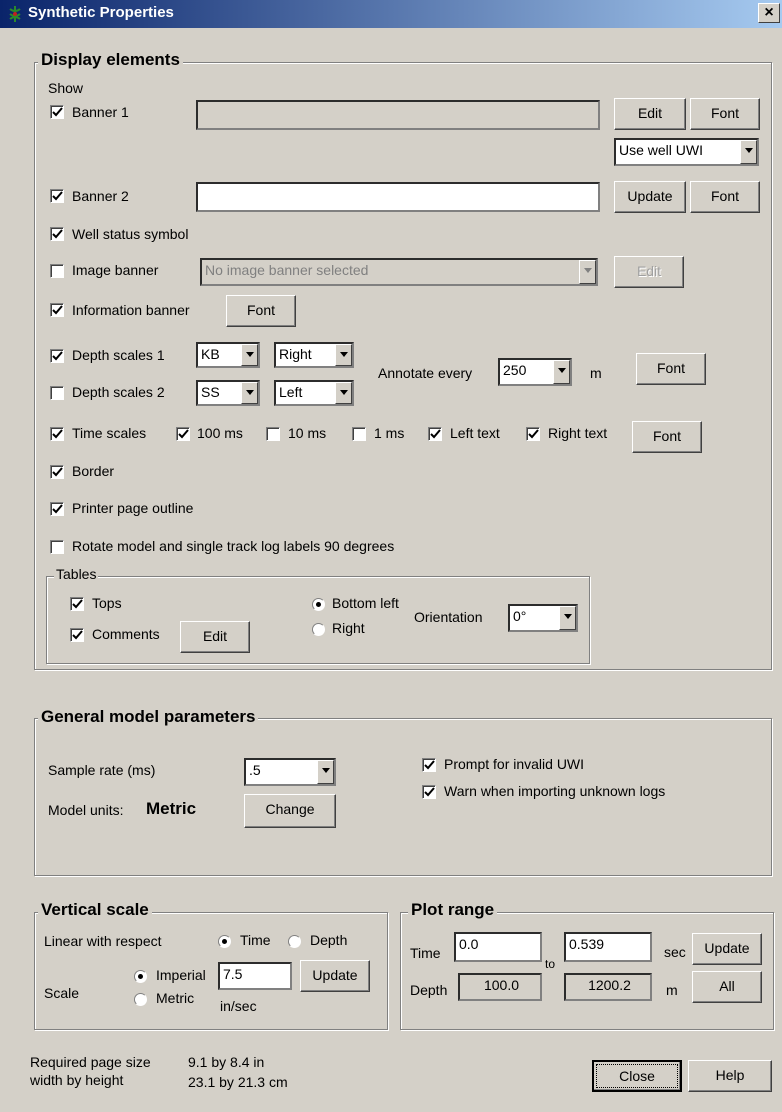 The width and height of the screenshot is (782, 1112). I want to click on time-scales-font-button: Font, so click(667, 437).